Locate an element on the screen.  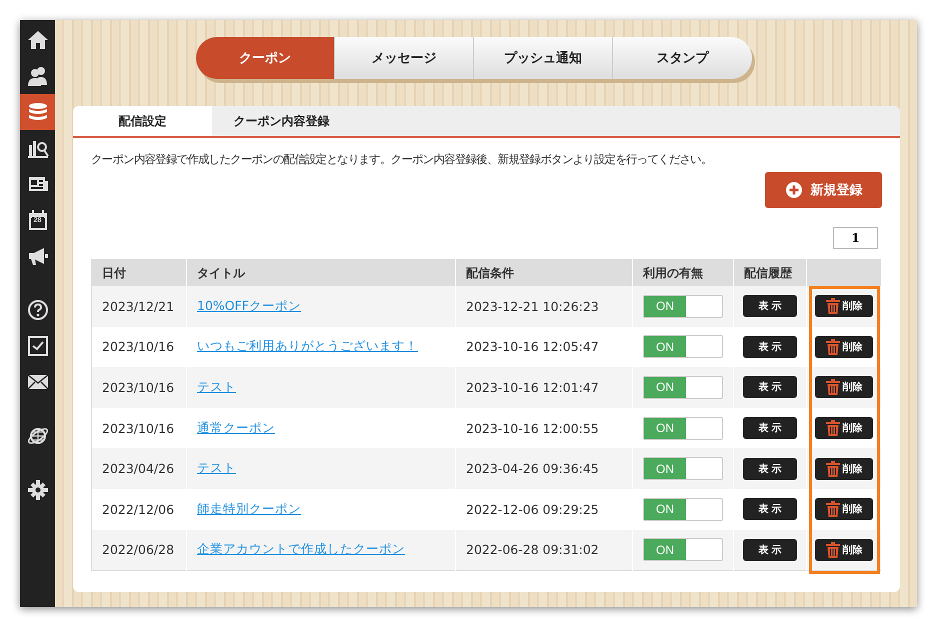
tab: スタンプ is located at coordinates (682, 58).